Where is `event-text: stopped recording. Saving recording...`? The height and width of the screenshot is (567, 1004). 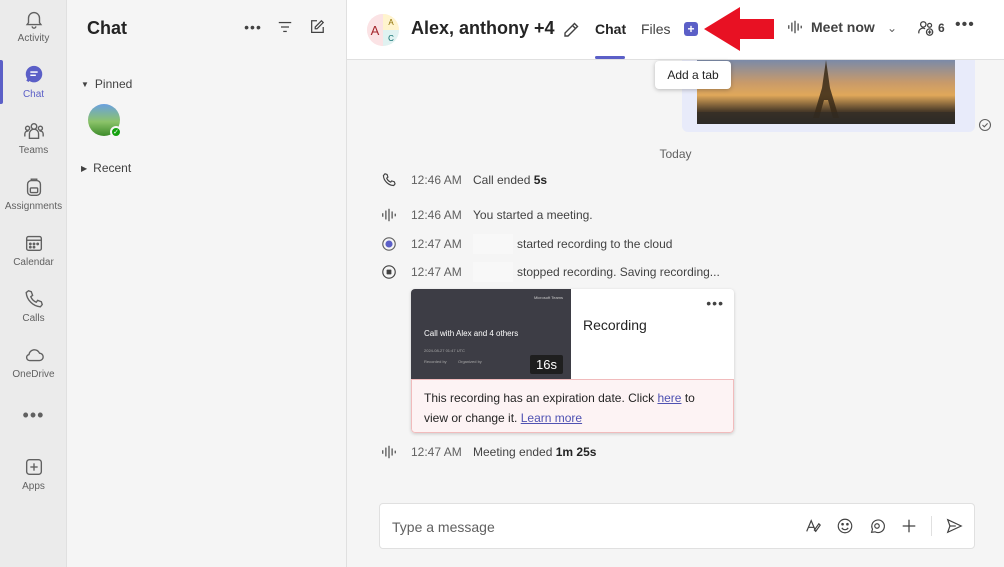 event-text: stopped recording. Saving recording... is located at coordinates (618, 272).